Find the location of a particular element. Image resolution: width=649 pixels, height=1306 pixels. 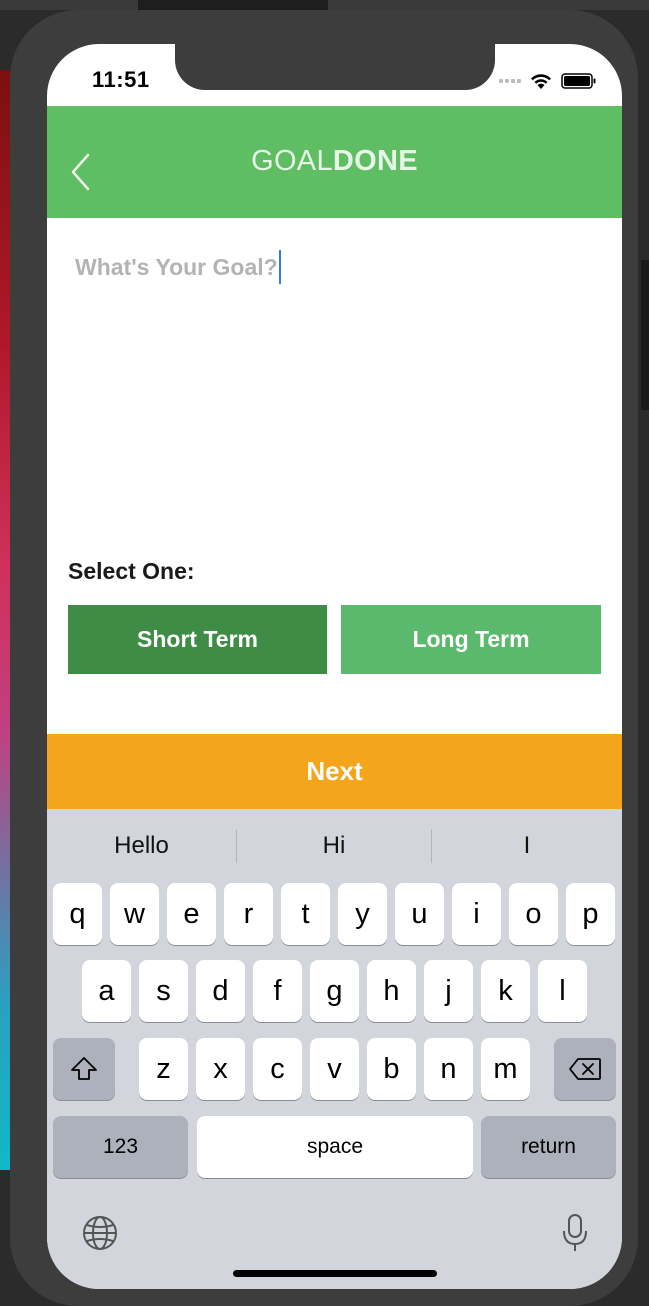

desktop-window-edge is located at coordinates (645, 335).